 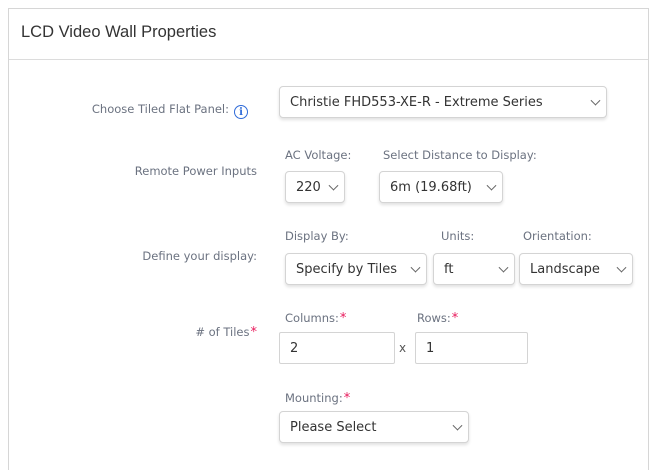 I want to click on mounting-label: Mounting:*, so click(x=317, y=398).